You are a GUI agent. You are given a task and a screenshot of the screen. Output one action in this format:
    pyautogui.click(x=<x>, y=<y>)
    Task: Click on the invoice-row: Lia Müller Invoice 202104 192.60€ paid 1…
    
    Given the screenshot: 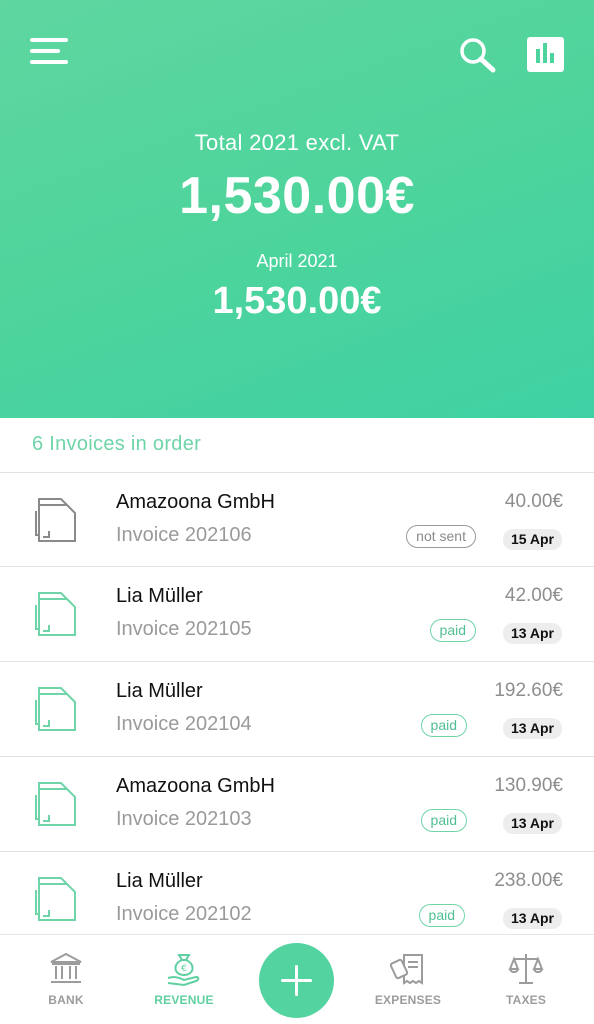 What is the action you would take?
    pyautogui.click(x=297, y=709)
    